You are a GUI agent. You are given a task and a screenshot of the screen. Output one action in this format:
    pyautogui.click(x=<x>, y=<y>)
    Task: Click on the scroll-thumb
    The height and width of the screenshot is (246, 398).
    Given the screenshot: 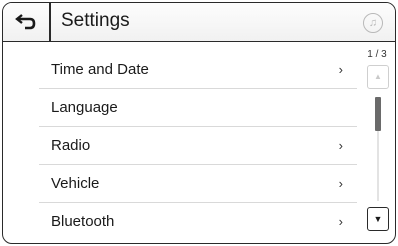 What is the action you would take?
    pyautogui.click(x=378, y=114)
    